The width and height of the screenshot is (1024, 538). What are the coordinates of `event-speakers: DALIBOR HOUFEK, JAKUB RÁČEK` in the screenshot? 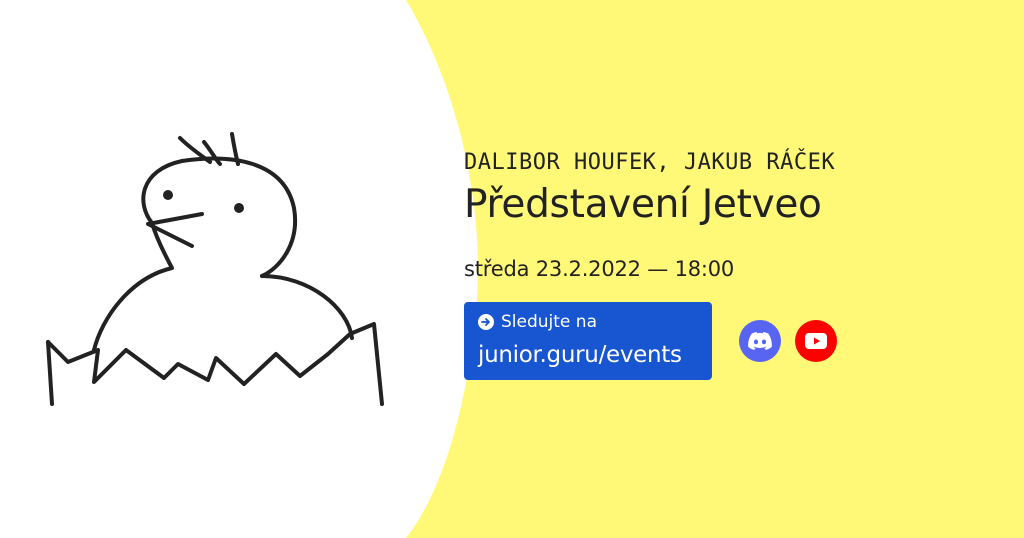 It's located at (650, 162).